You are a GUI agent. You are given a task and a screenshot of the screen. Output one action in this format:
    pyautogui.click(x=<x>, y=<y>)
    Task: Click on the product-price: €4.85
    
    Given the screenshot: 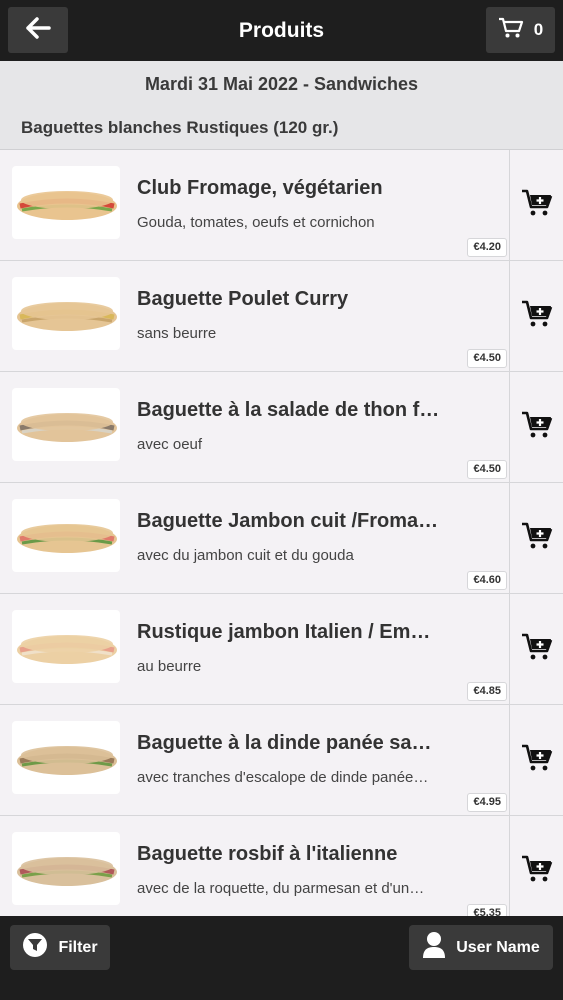 What is the action you would take?
    pyautogui.click(x=487, y=691)
    